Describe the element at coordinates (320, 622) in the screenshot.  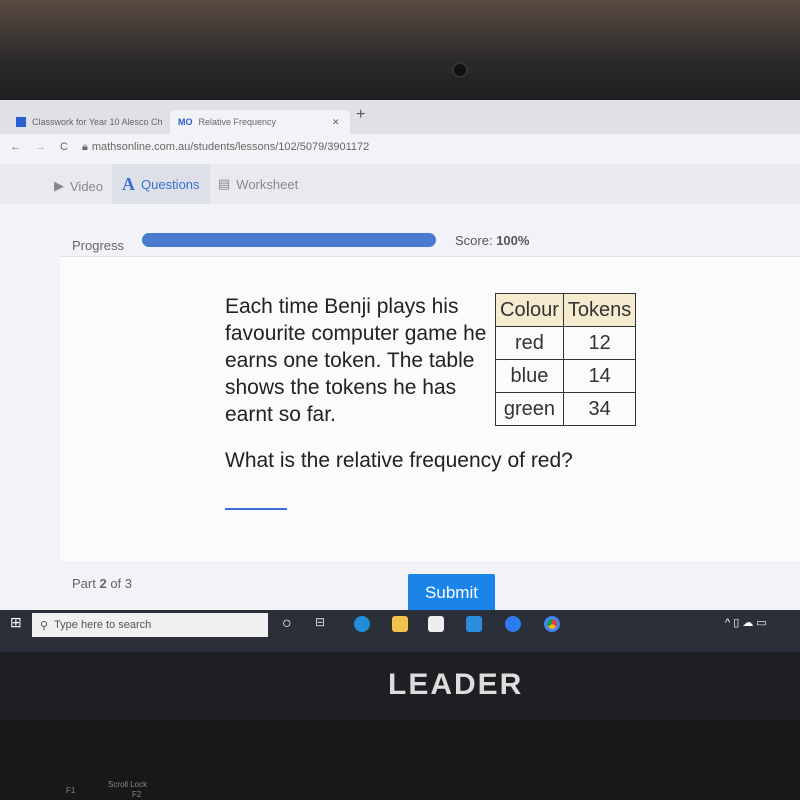
I see `task-view-icon: ⊟` at that location.